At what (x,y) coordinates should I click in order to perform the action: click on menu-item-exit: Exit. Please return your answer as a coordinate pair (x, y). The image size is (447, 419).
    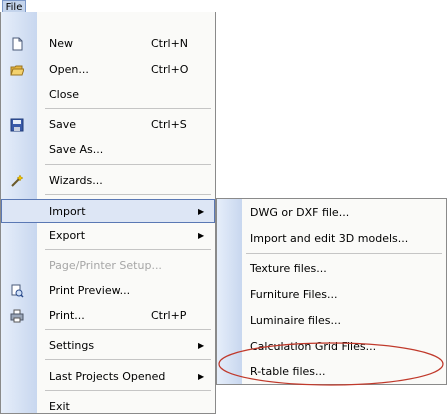
    Looking at the image, I should click on (108, 407).